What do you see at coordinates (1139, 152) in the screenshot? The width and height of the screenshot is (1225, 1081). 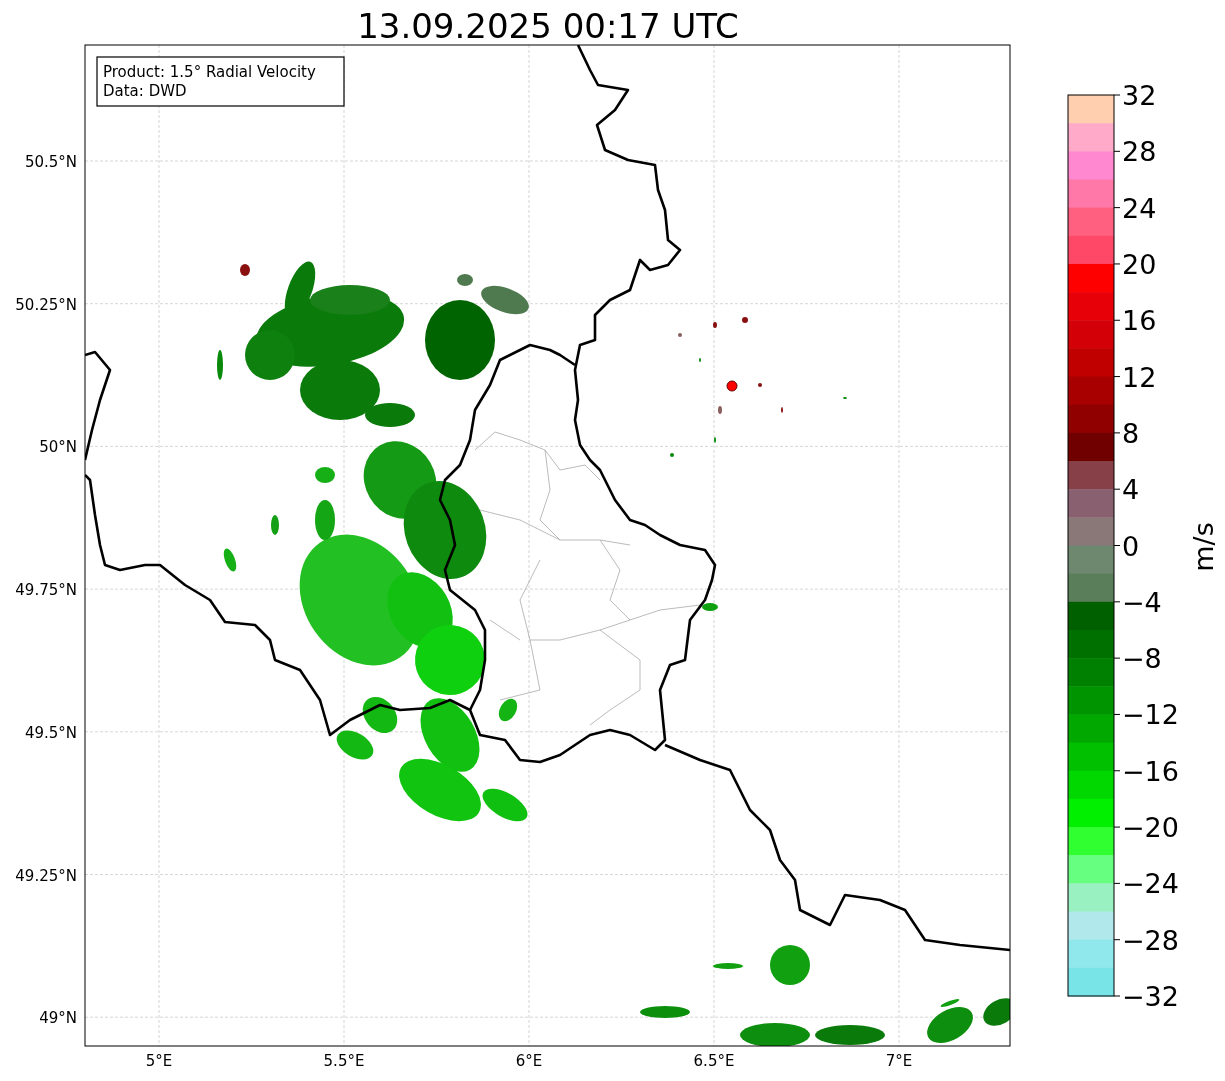 I see `colorbar-tick-label: 28` at bounding box center [1139, 152].